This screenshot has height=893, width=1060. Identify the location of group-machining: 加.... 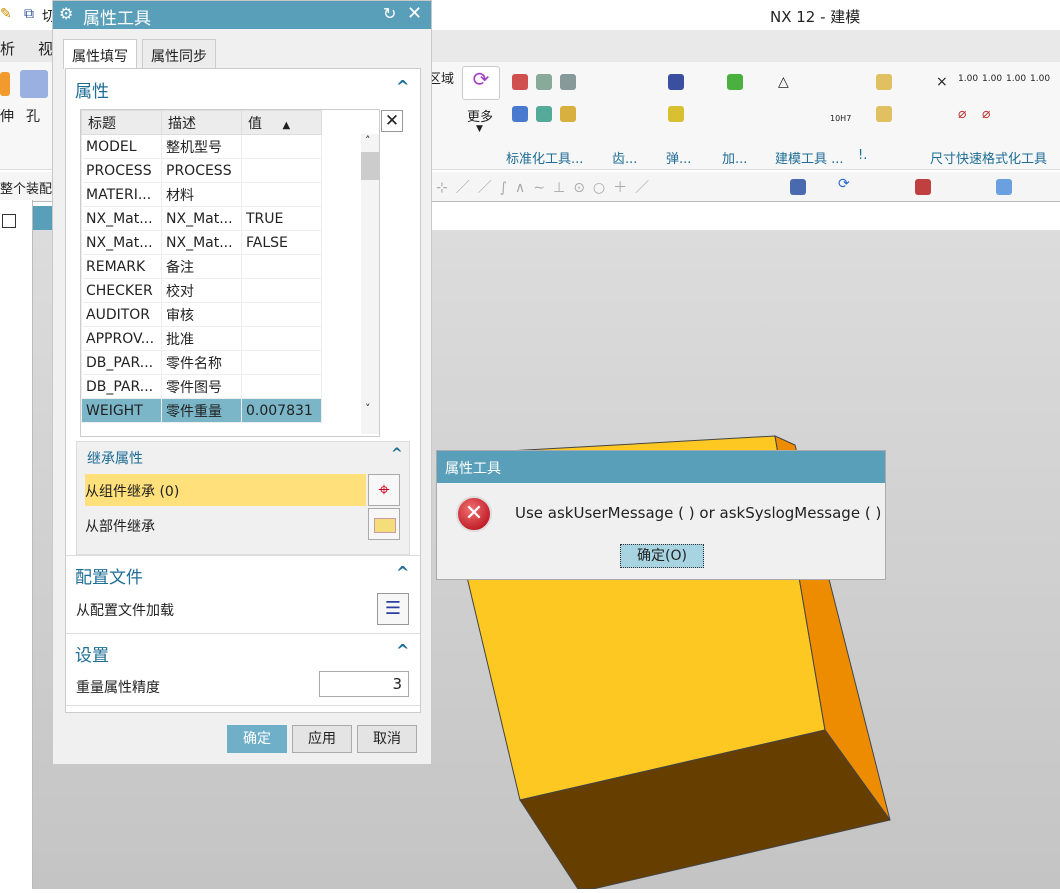
(734, 157).